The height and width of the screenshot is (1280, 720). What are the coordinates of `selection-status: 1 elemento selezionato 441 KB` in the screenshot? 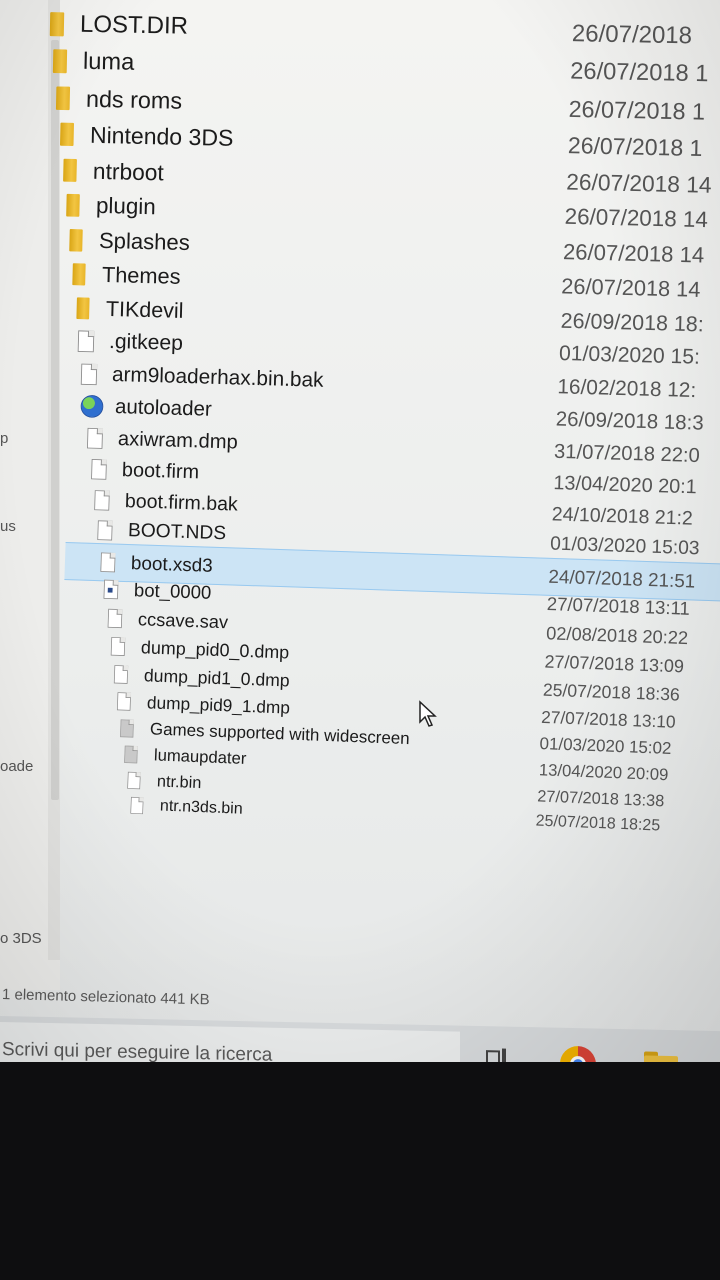 It's located at (105, 997).